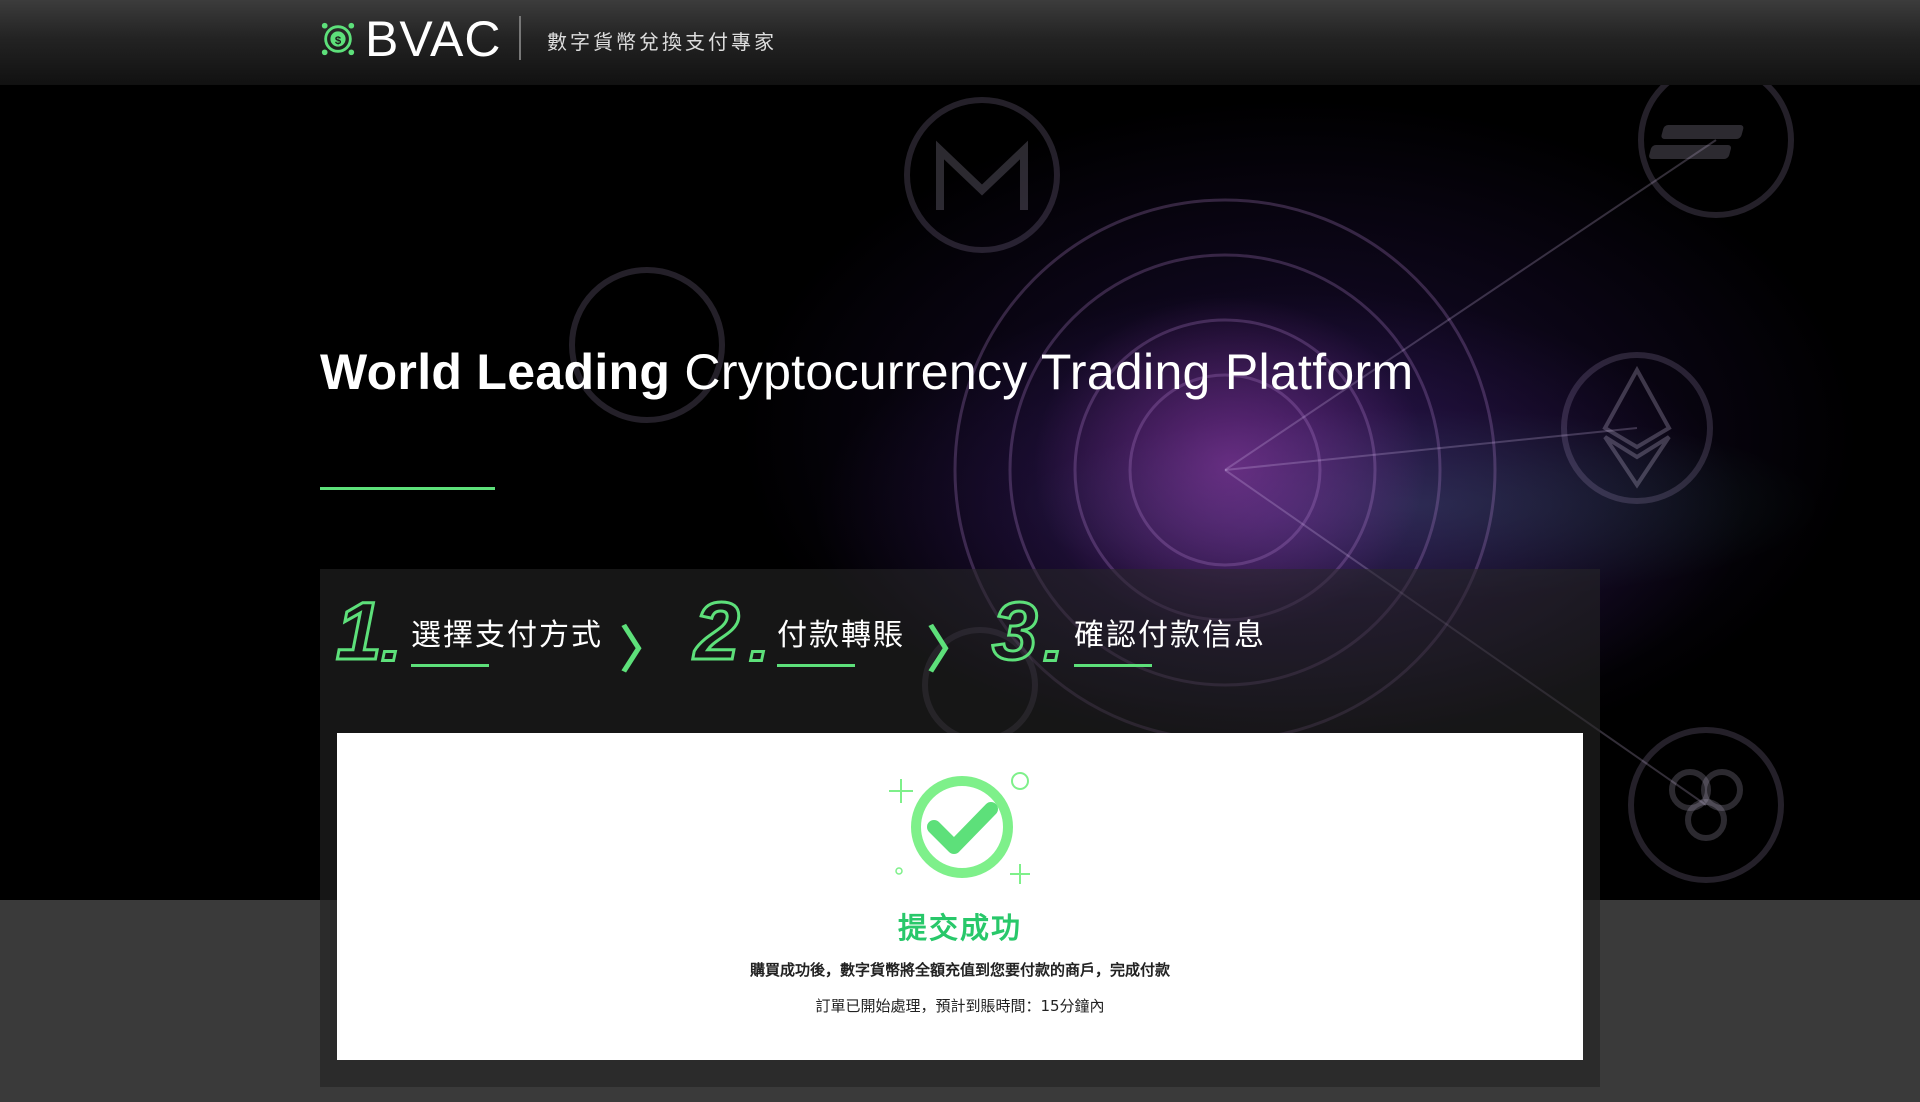 This screenshot has height=1102, width=1920. What do you see at coordinates (959, 970) in the screenshot?
I see `success-message: 購買成功後，數字貨幣將全額充值到您要付款的商戶，完成付款` at bounding box center [959, 970].